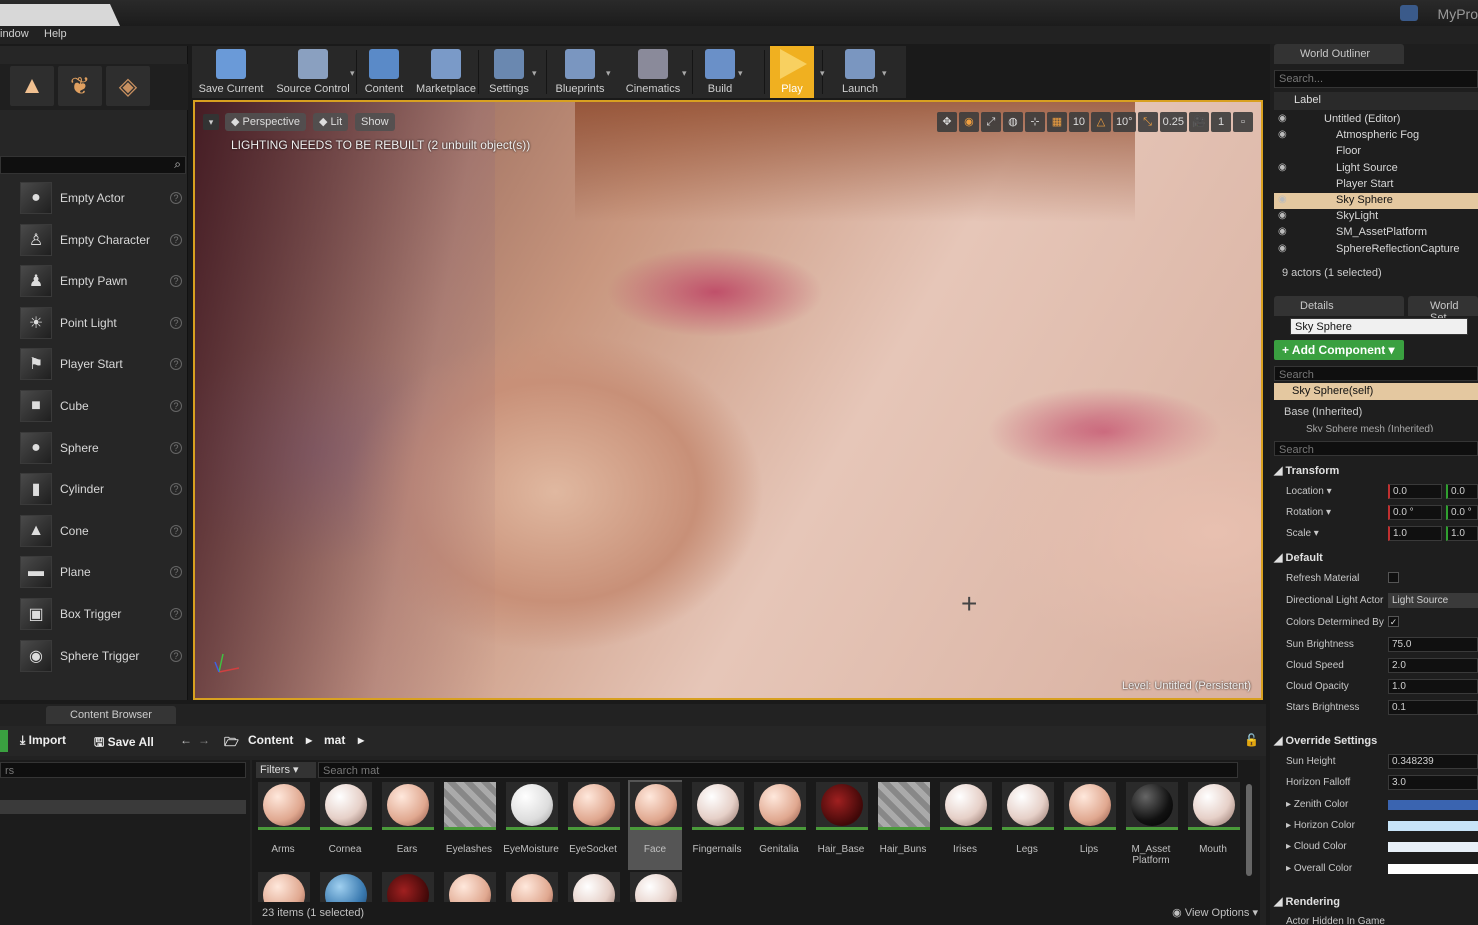 This screenshot has height=925, width=1478. I want to click on zenith-color-label: ▸ Zenith Color, so click(1317, 804).